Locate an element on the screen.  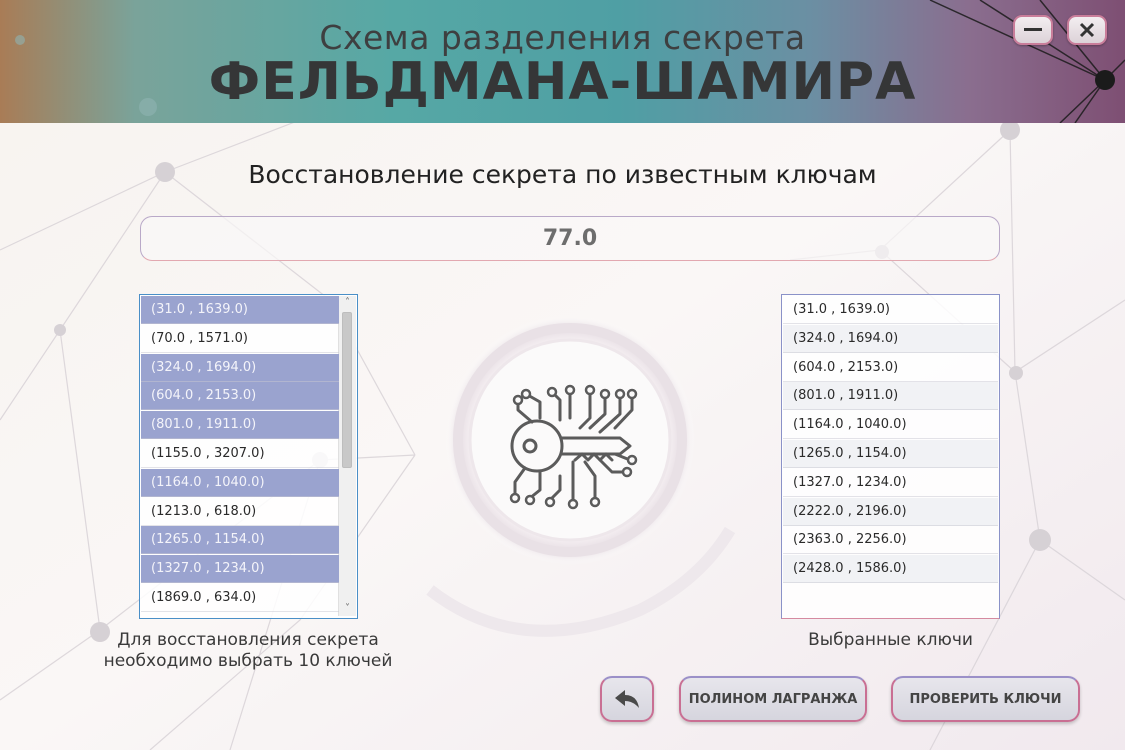
selected-key-item: (2428.0 , 1586.0) is located at coordinates (890, 569).